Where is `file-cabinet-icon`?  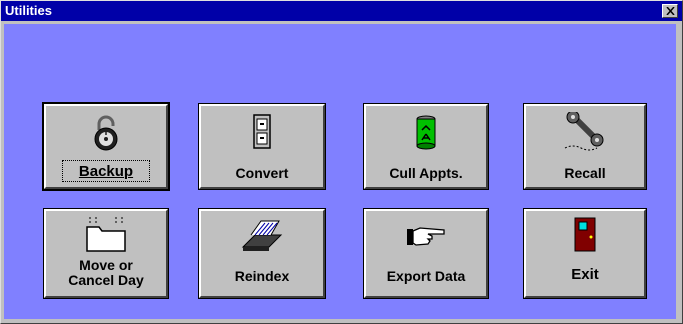 file-cabinet-icon is located at coordinates (262, 131).